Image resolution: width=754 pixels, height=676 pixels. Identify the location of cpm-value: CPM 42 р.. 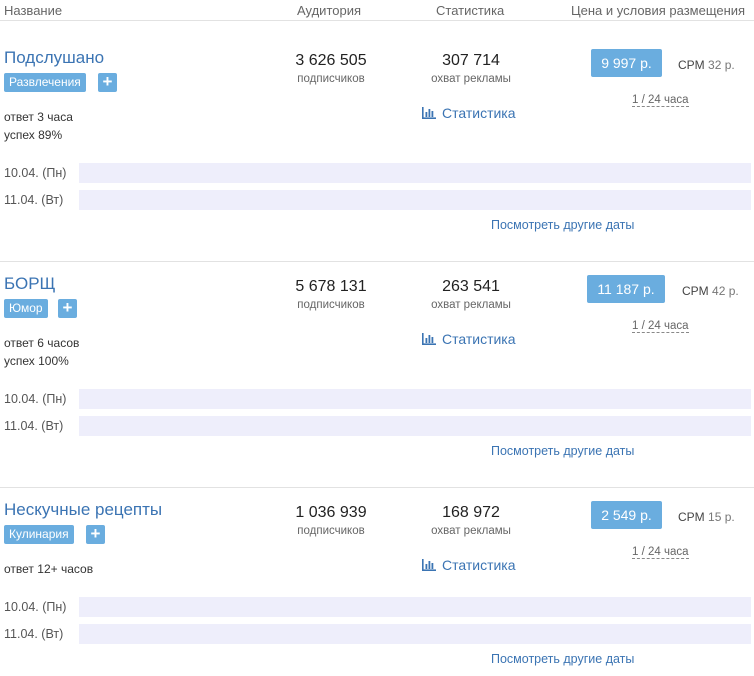
(710, 291).